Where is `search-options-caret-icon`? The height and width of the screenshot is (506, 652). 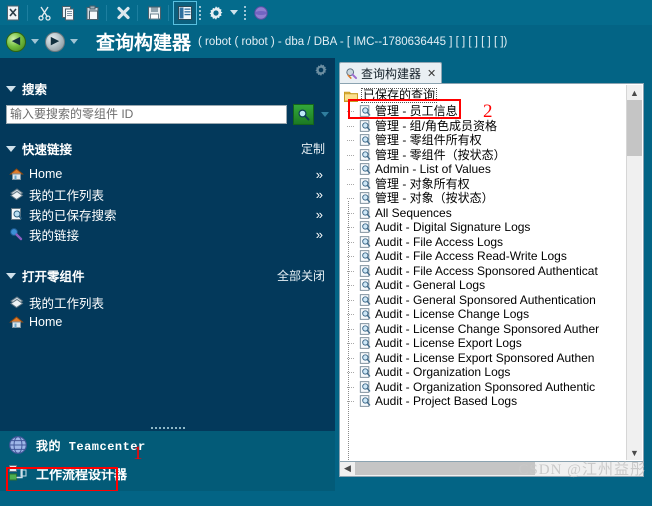
search-options-caret-icon is located at coordinates (325, 114).